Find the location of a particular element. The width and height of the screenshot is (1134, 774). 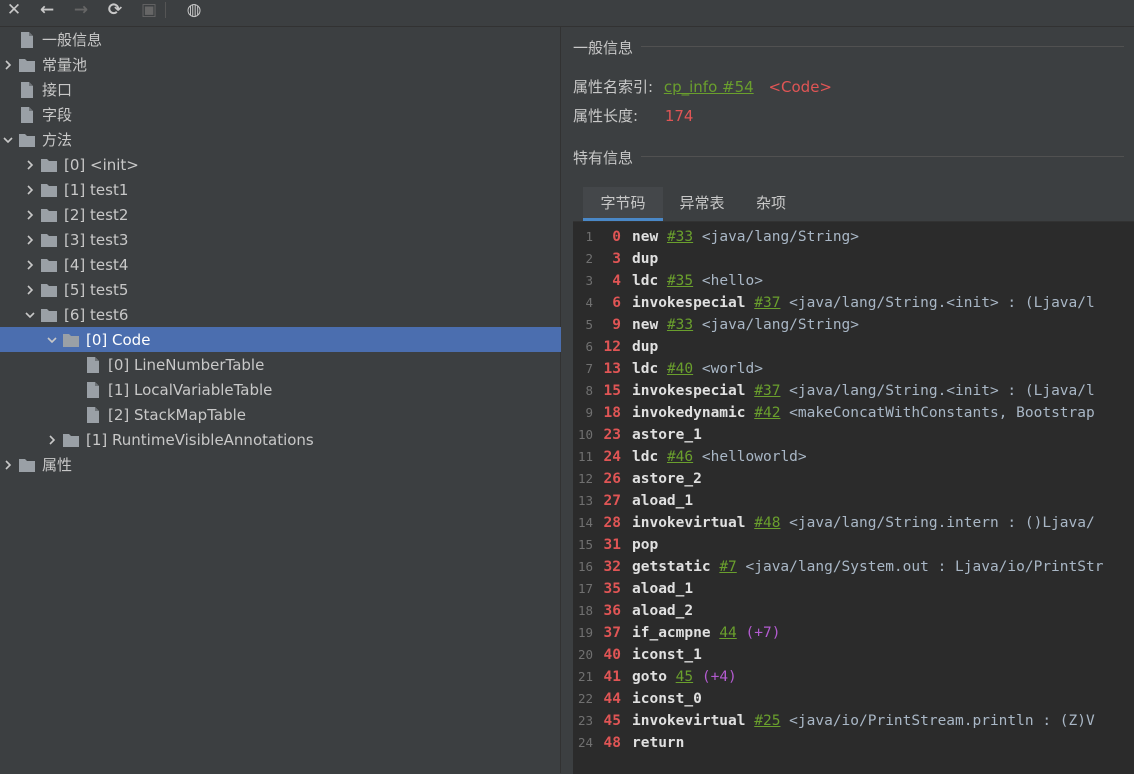

close-button: ✕ is located at coordinates (14, 10).